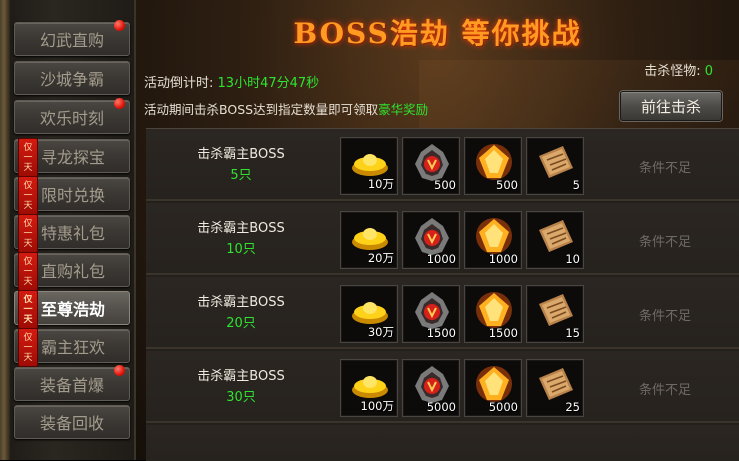 The height and width of the screenshot is (461, 739). I want to click on sidebar-item-label: 沙城争霸, so click(71, 79).